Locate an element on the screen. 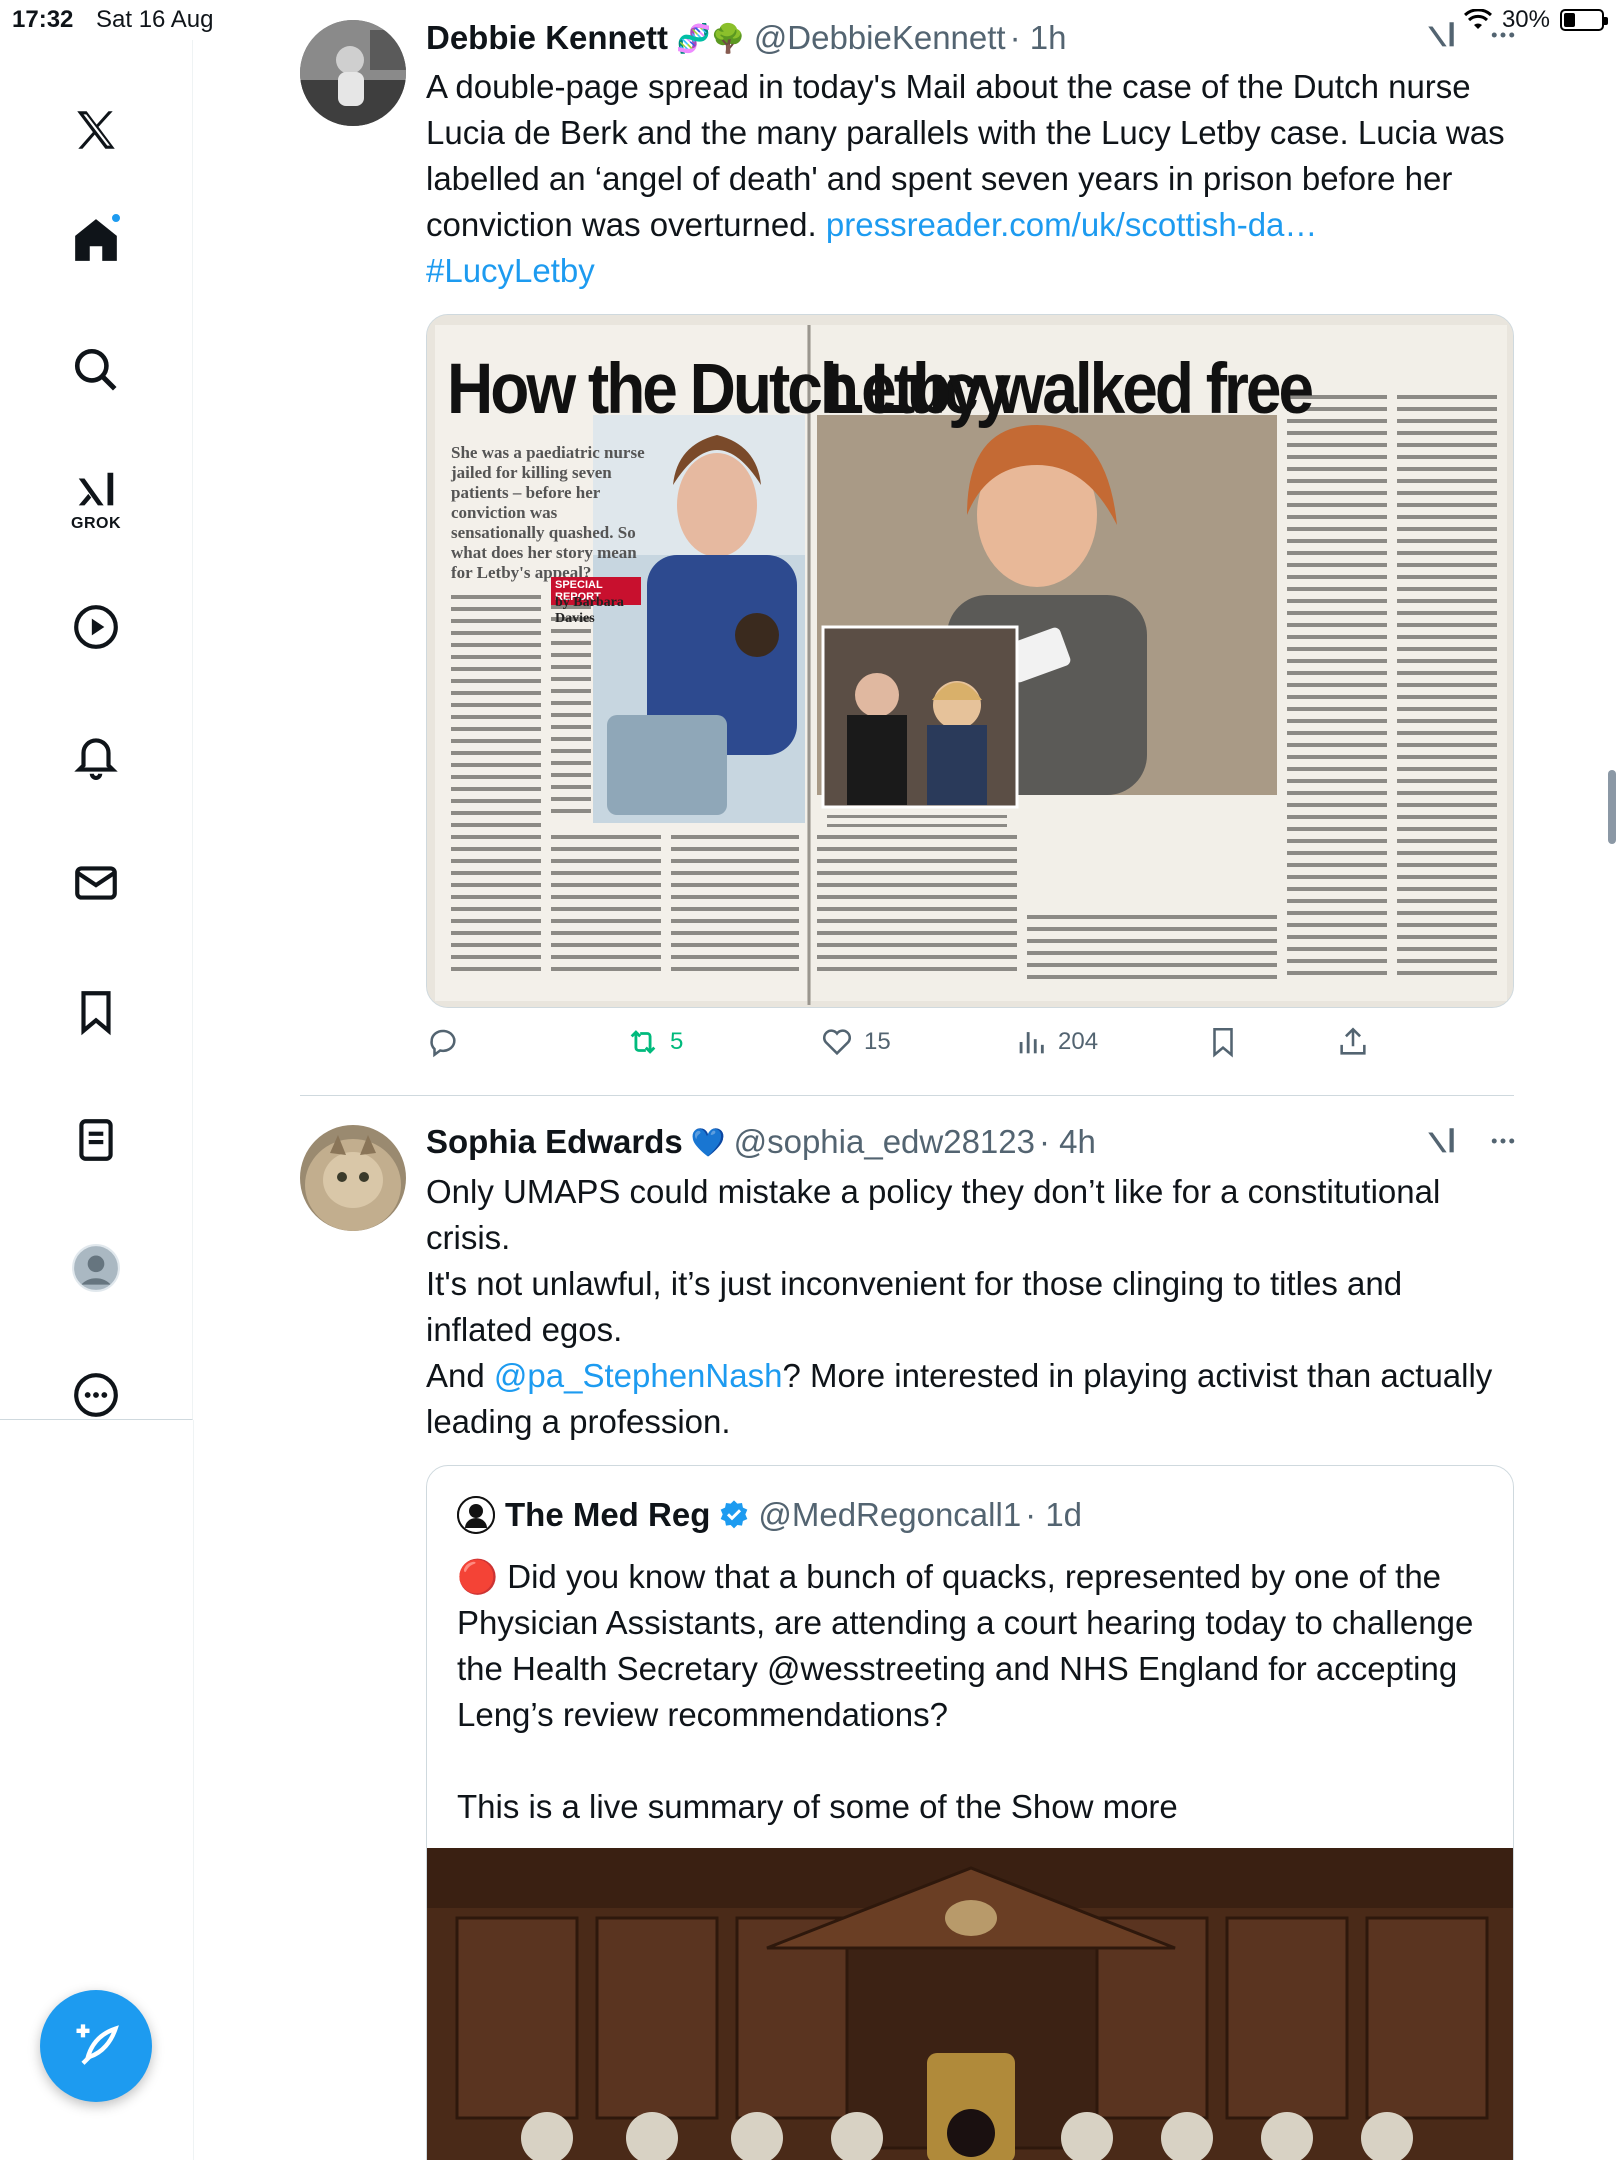 Image resolution: width=1620 pixels, height=2160 pixels. tweet-action-bar: 5 15 204 is located at coordinates (926, 1050).